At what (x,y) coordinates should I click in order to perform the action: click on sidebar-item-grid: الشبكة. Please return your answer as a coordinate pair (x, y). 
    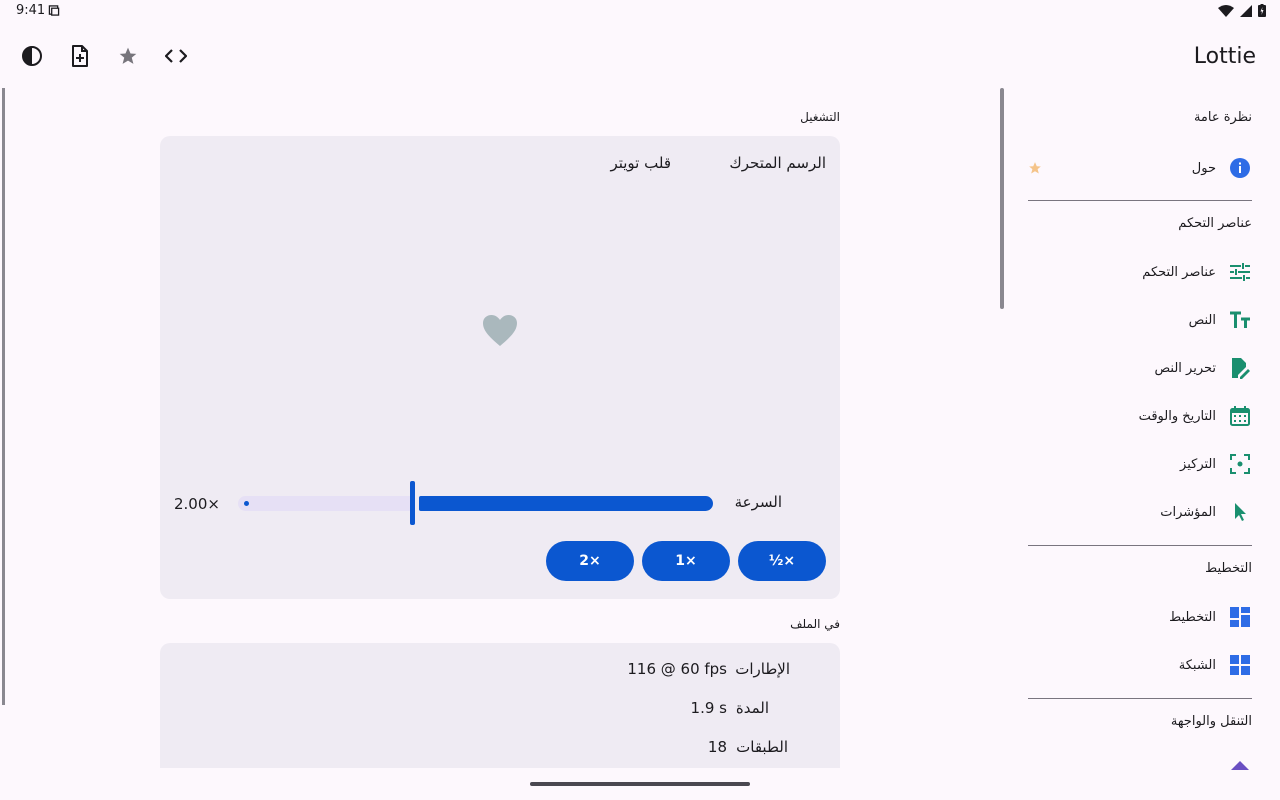
    Looking at the image, I should click on (1132, 665).